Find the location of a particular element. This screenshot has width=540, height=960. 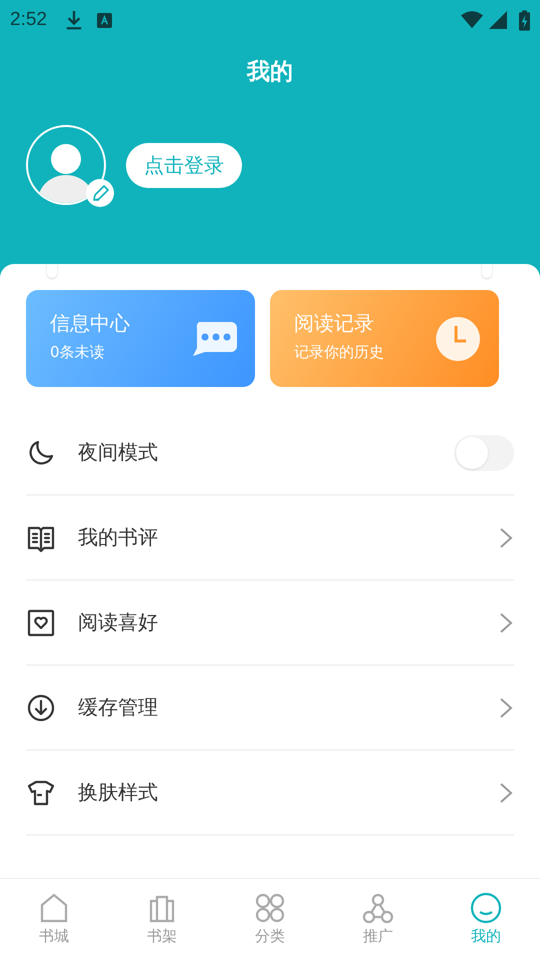

share-nodes-icon is located at coordinates (378, 908).